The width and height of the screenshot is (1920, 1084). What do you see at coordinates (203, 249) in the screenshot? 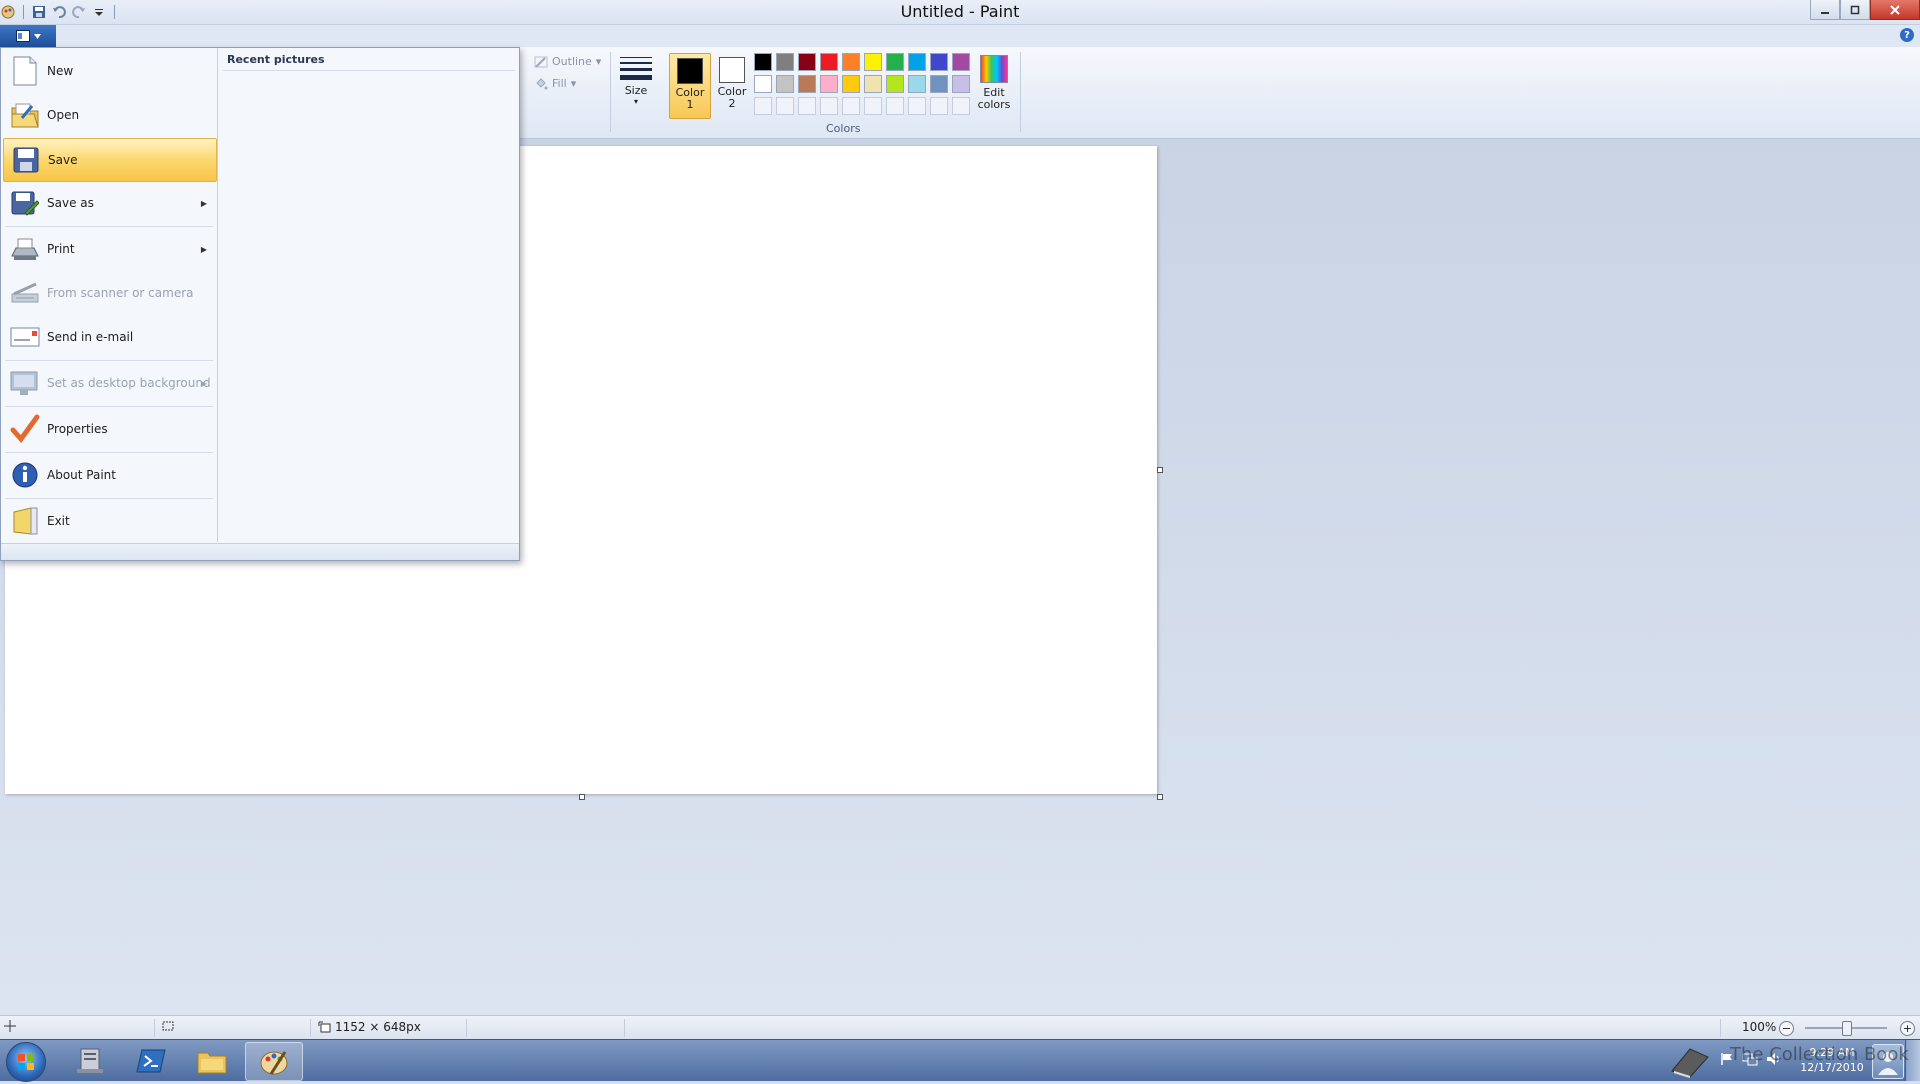
I see `submenu-arrow-icon: ▶` at bounding box center [203, 249].